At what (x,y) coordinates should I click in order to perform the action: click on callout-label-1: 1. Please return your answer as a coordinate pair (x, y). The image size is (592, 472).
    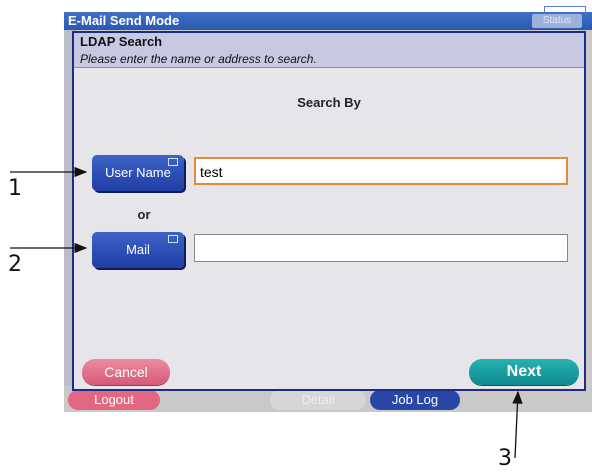
    Looking at the image, I should click on (15, 188).